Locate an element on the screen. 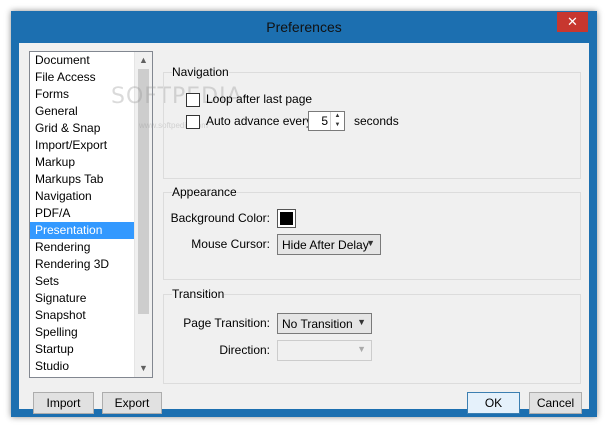  direction-label: Direction: is located at coordinates (244, 350).